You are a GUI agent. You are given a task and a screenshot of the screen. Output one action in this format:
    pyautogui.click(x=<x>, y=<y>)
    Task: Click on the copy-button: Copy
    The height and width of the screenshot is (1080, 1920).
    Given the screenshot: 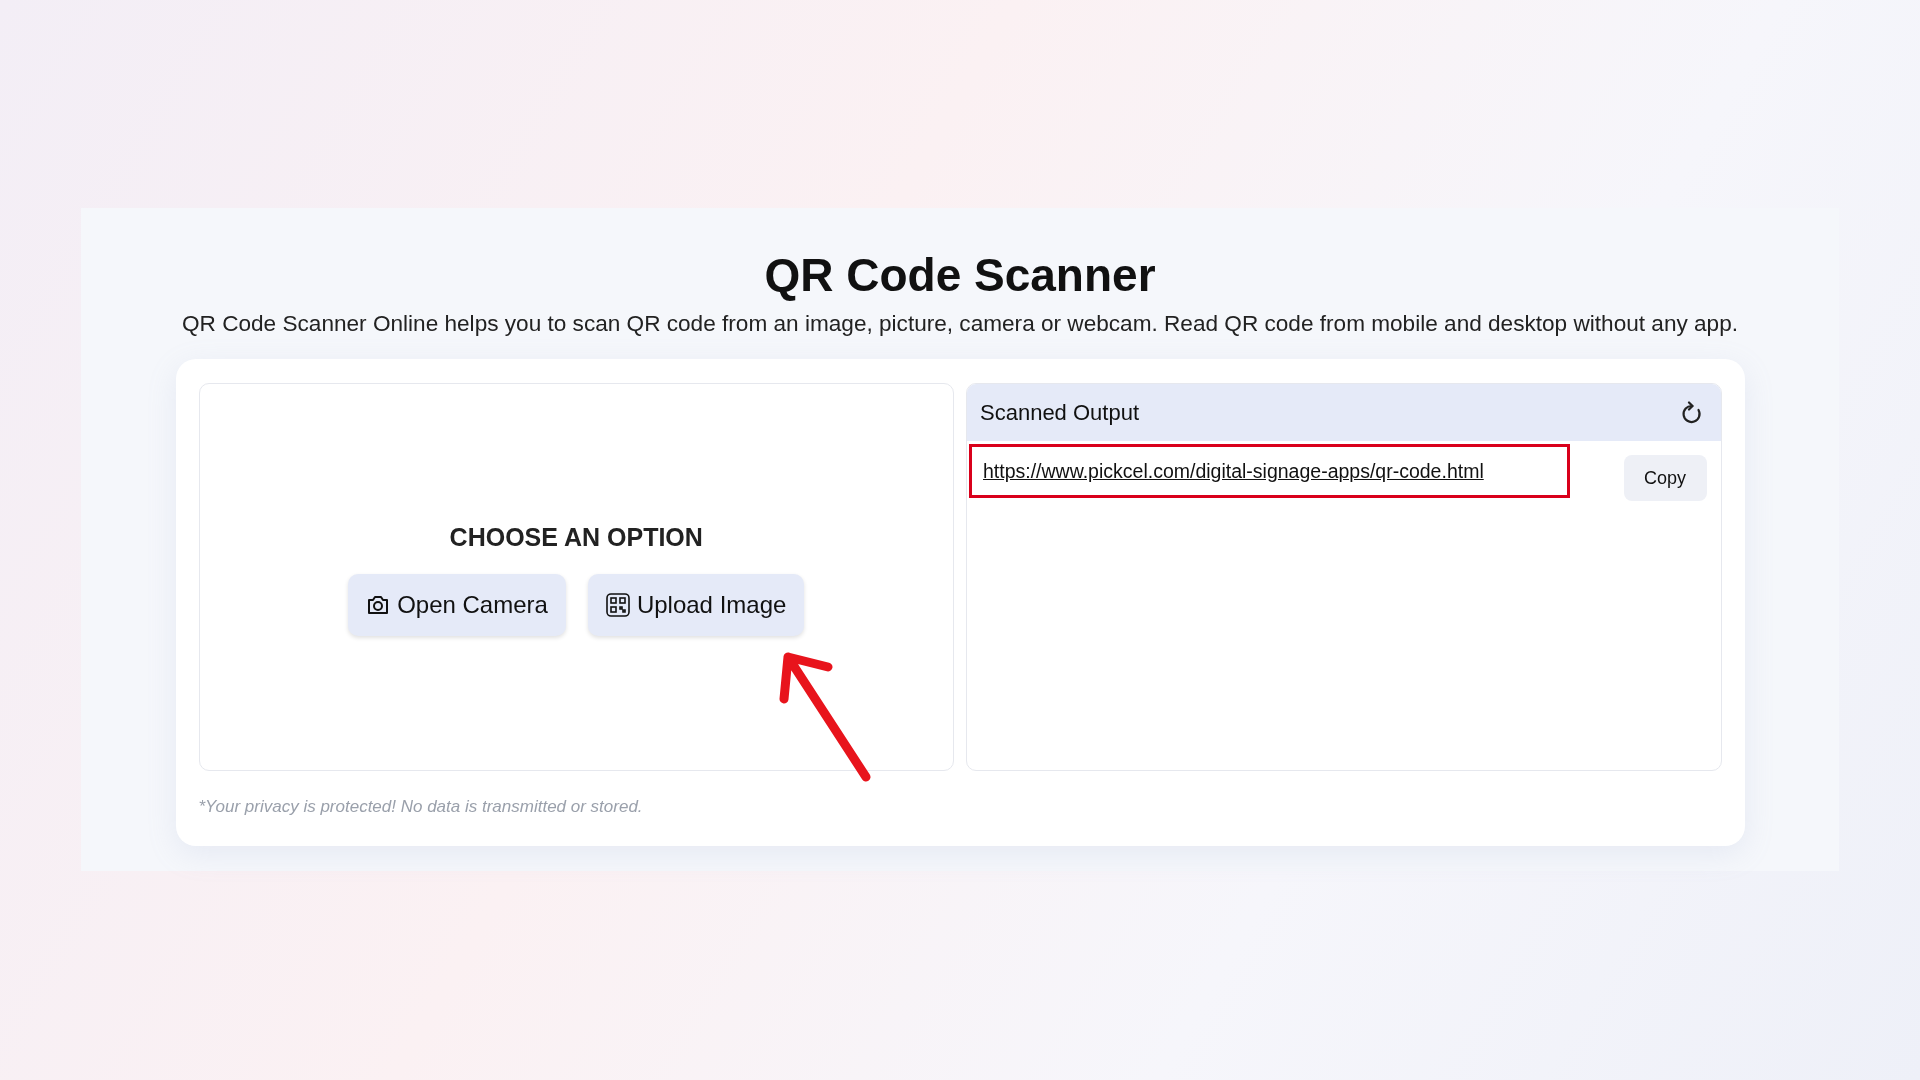 What is the action you would take?
    pyautogui.click(x=1665, y=478)
    